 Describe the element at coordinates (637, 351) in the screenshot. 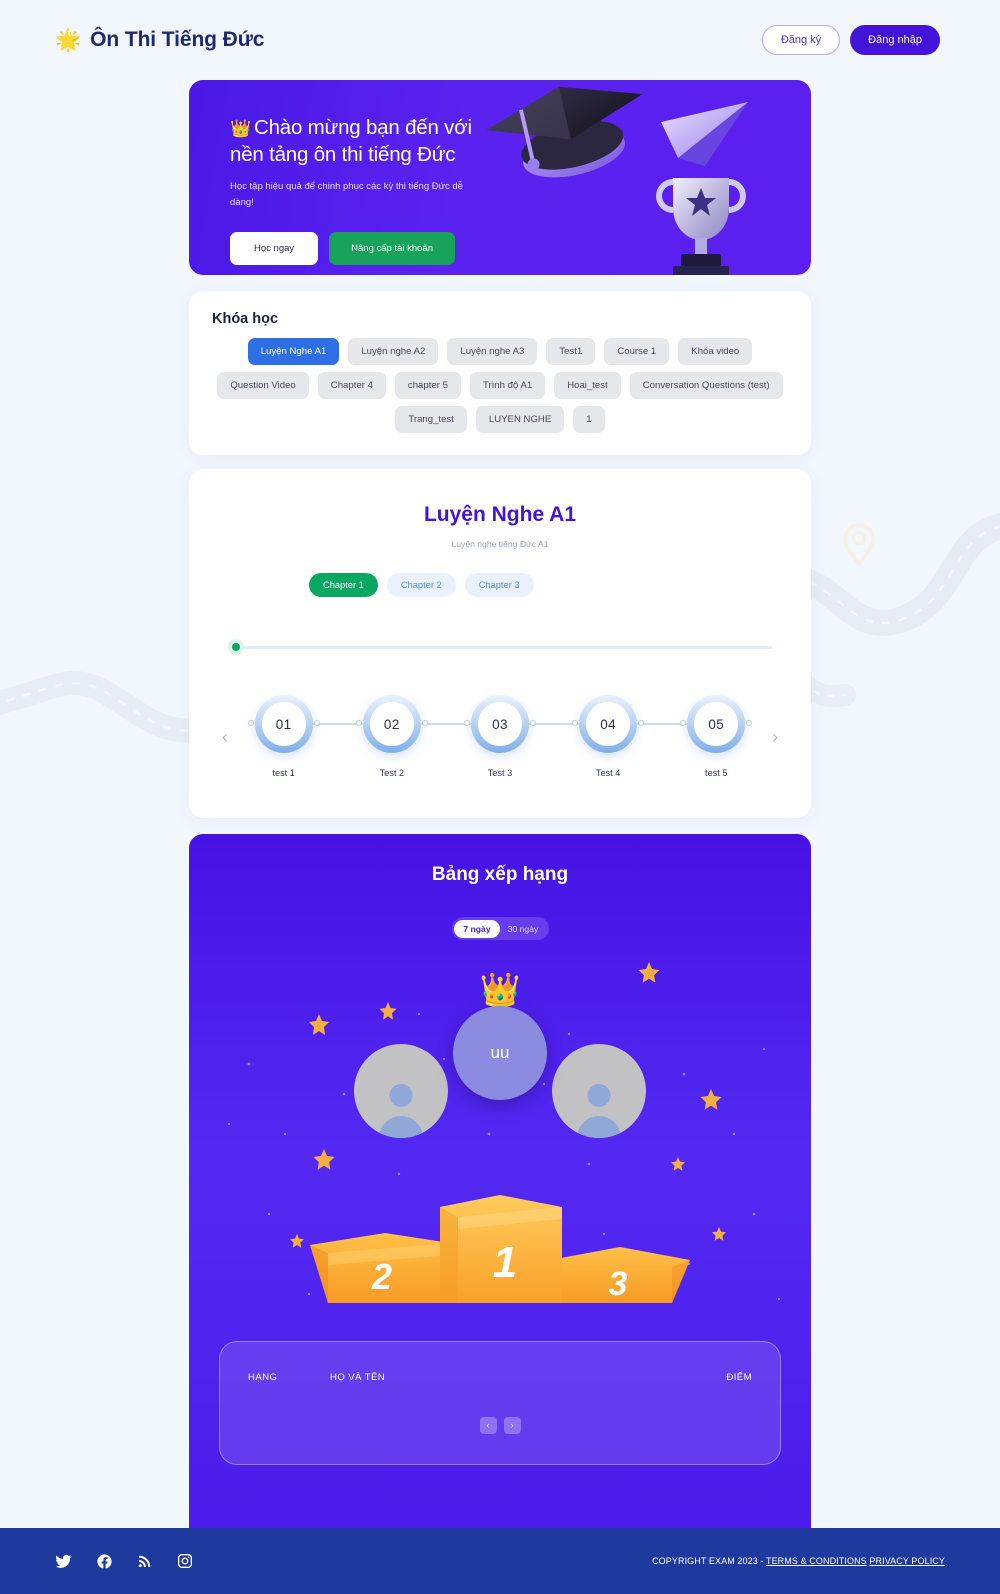

I see `course-chip: Course 1` at that location.